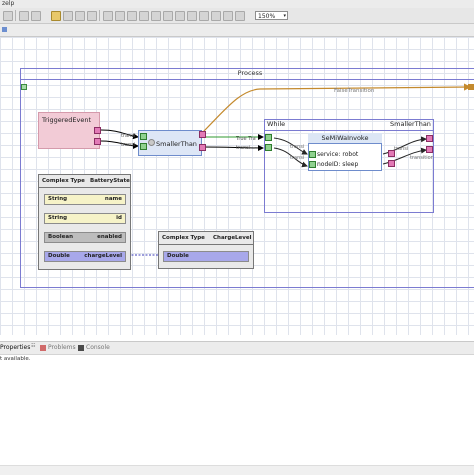  I want to click on console-icon, so click(81, 348).